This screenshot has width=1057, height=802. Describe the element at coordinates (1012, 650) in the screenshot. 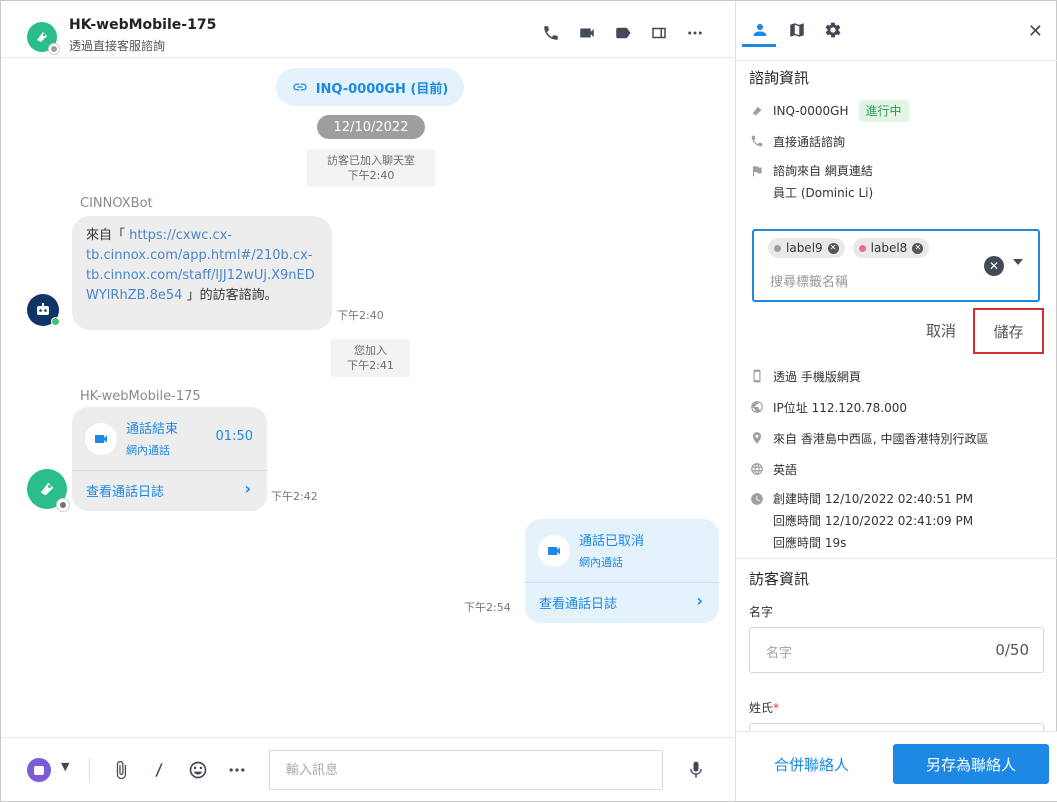

I see `char-count: 0/50` at that location.